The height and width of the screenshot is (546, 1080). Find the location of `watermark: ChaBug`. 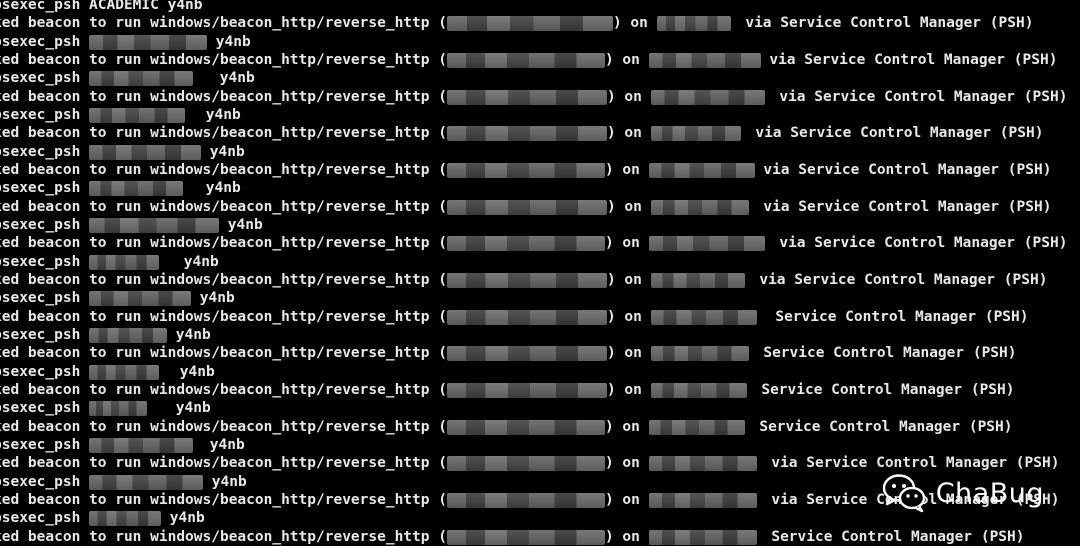

watermark: ChaBug is located at coordinates (963, 493).